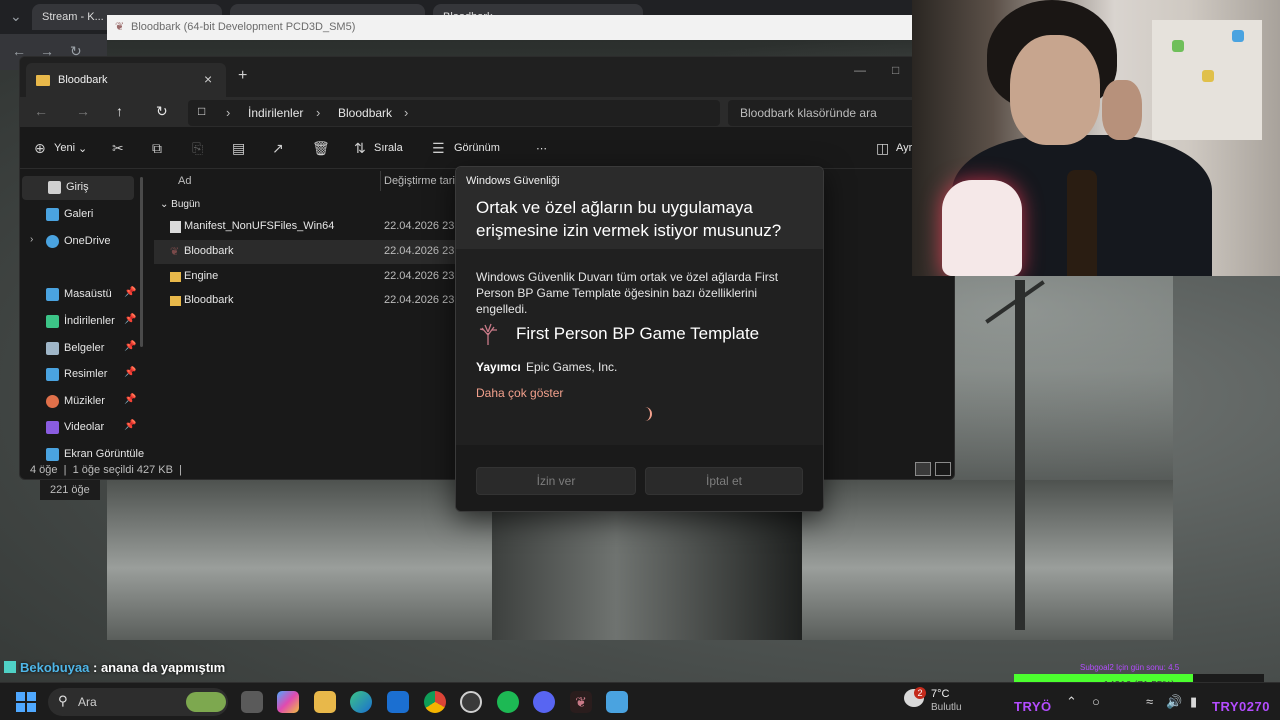 This screenshot has width=1280, height=720. I want to click on bottle, so click(1082, 223).